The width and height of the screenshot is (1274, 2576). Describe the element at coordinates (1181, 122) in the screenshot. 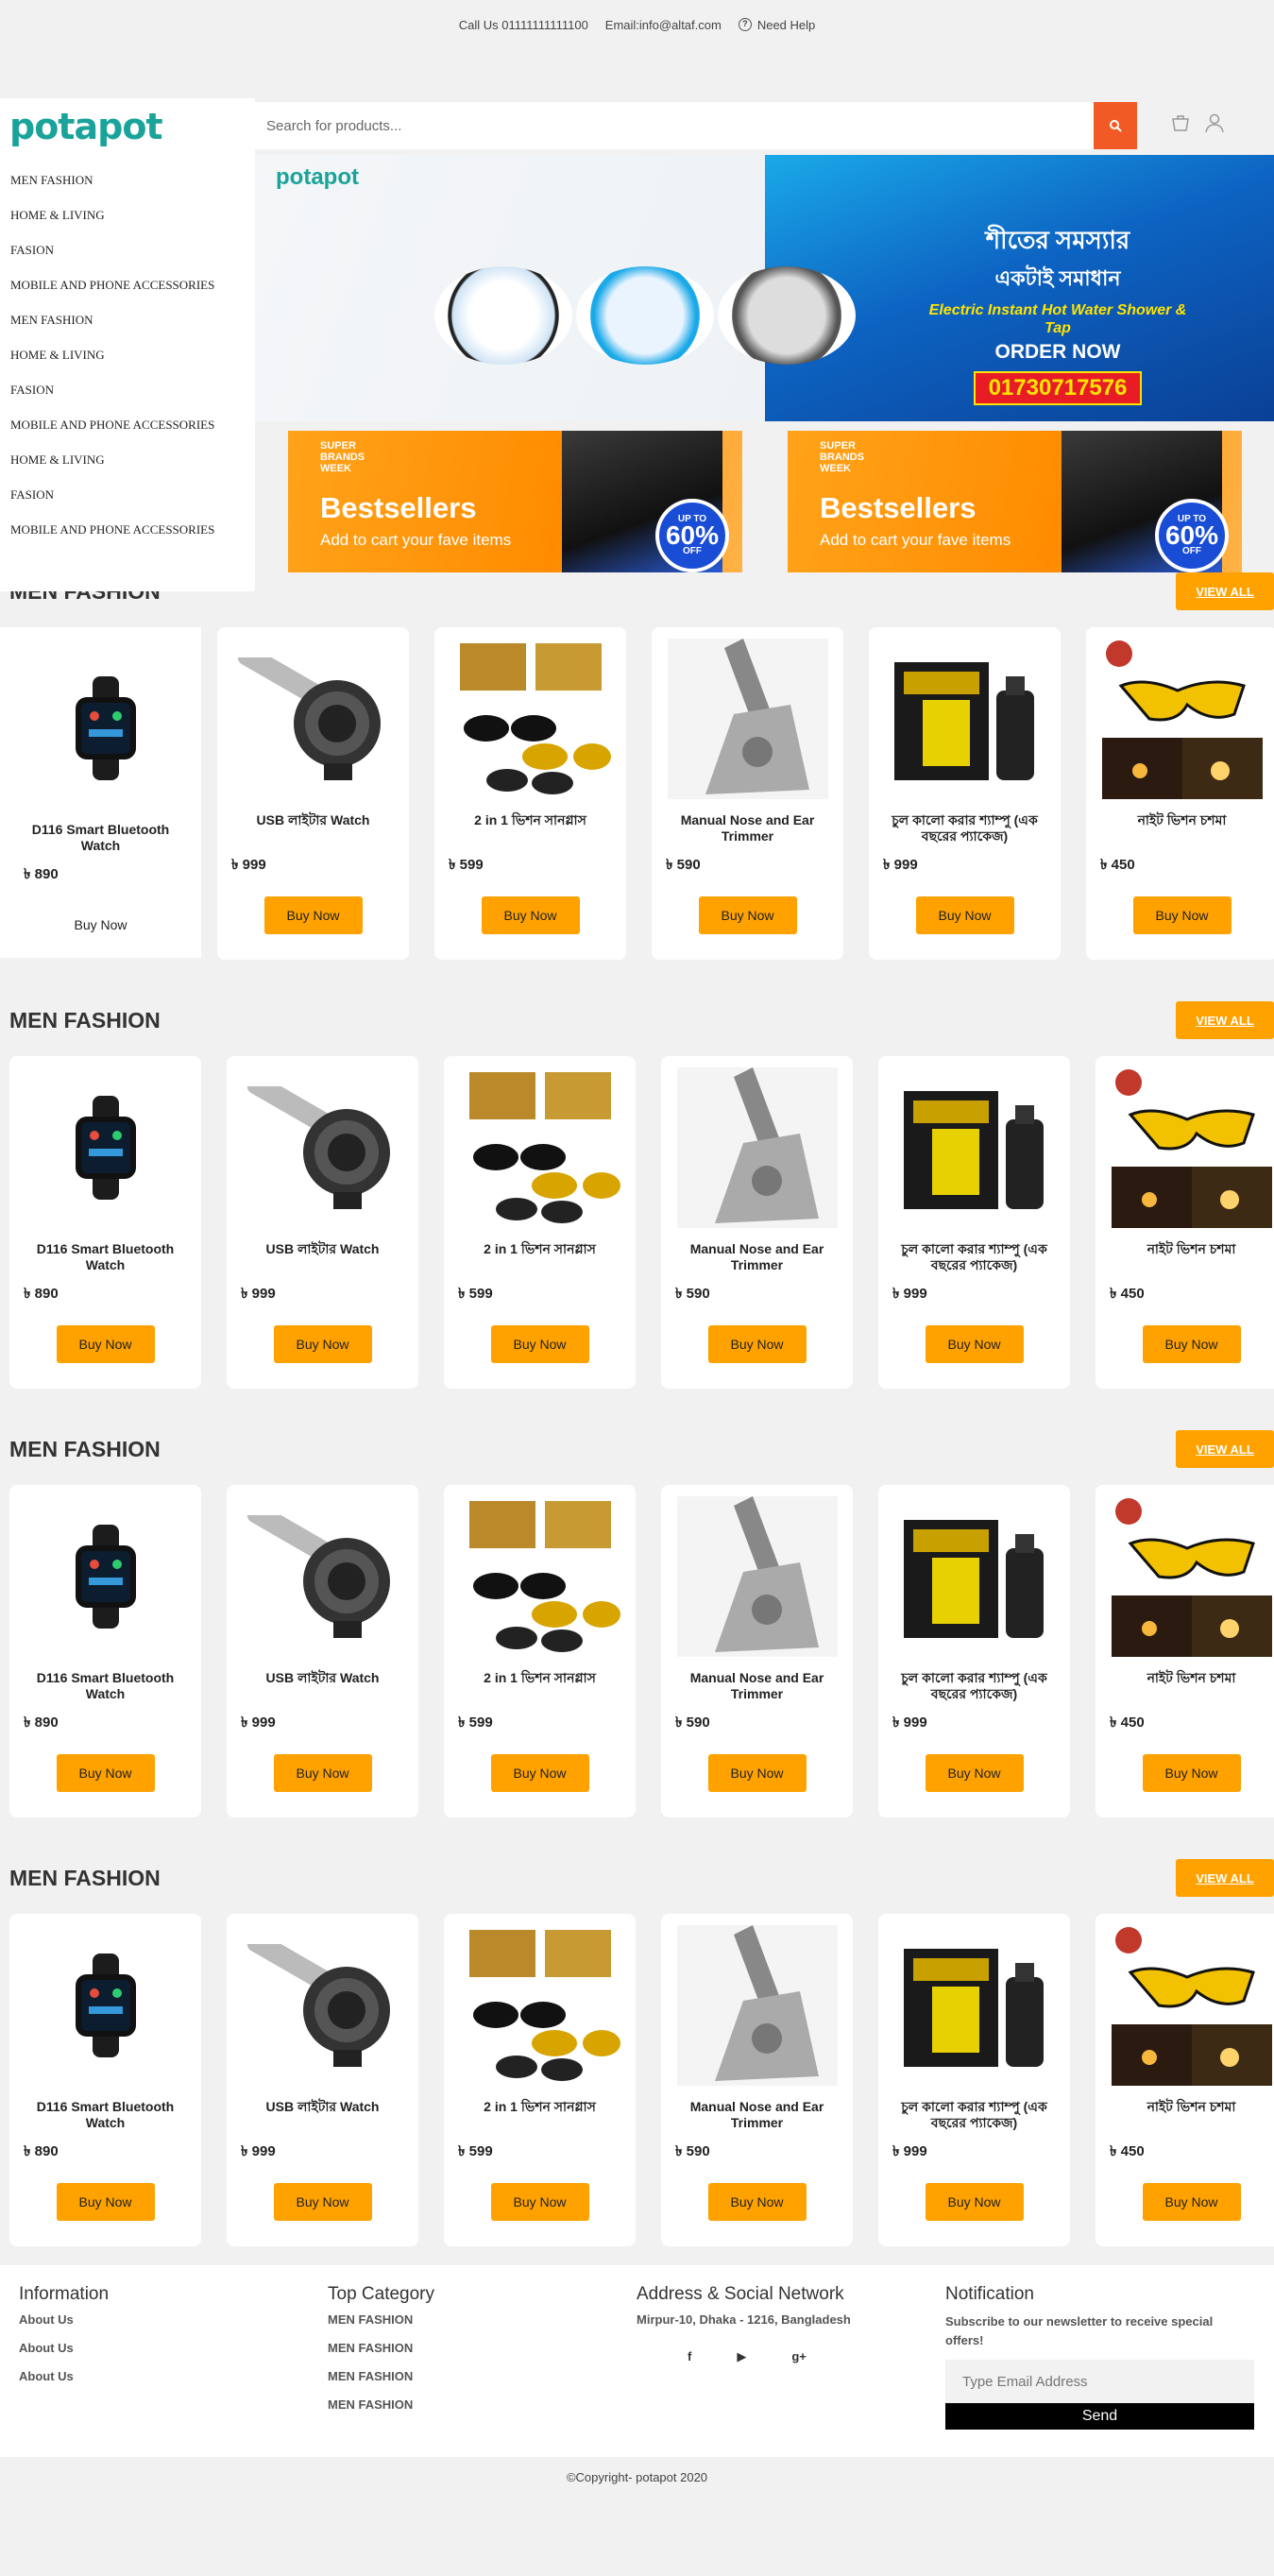

I see `cart-icon` at that location.